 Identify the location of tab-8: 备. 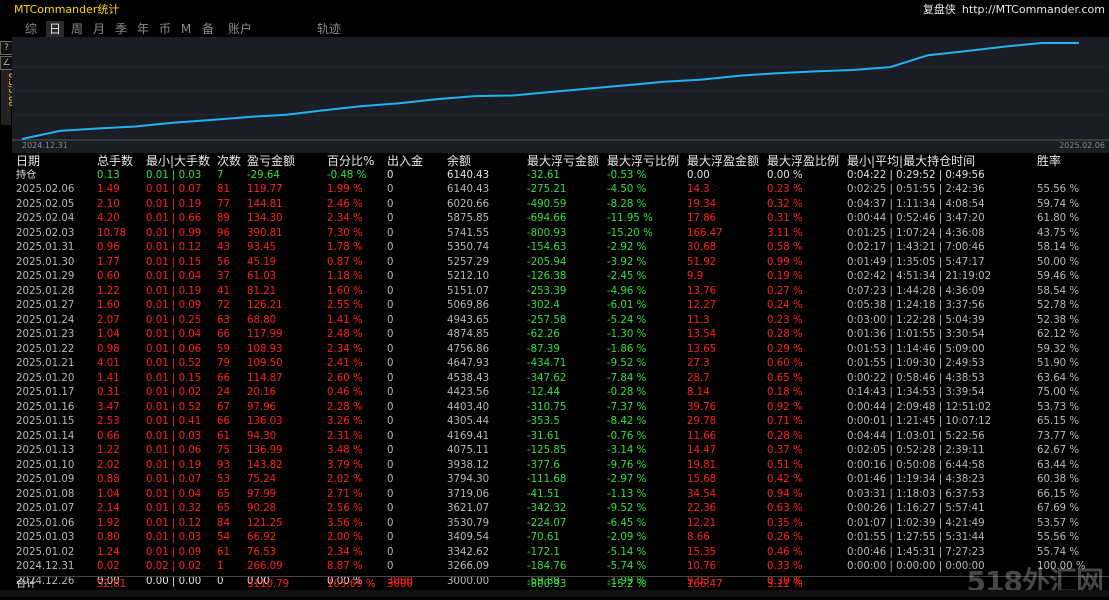
(208, 29).